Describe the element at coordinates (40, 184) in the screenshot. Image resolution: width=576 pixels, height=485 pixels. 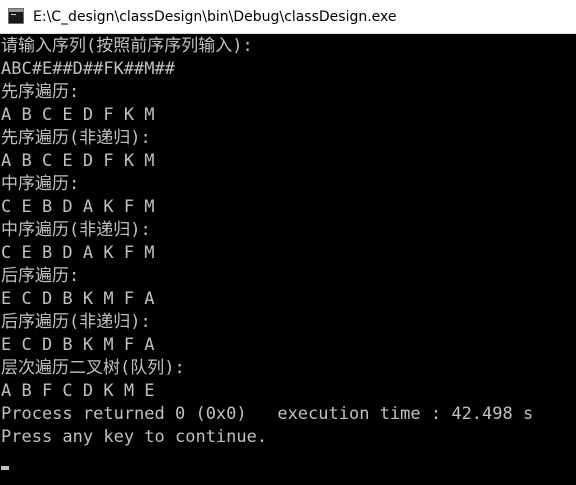
I see `console-line-inorder-heading: 中序遍历:` at that location.